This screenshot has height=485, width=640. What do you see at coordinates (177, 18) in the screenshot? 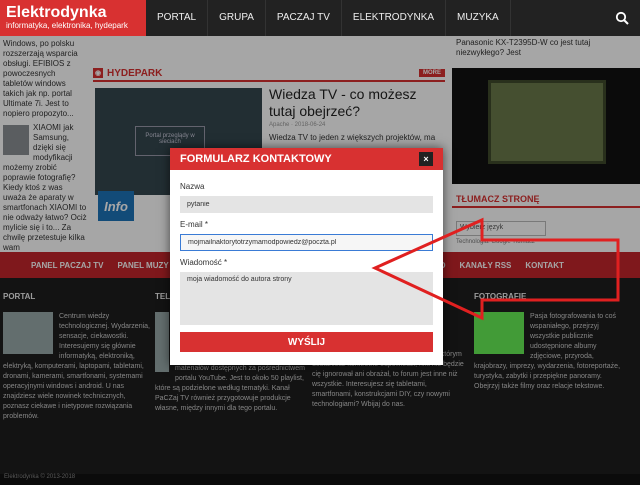
I see `nav-item-portal: PORTAL` at bounding box center [177, 18].